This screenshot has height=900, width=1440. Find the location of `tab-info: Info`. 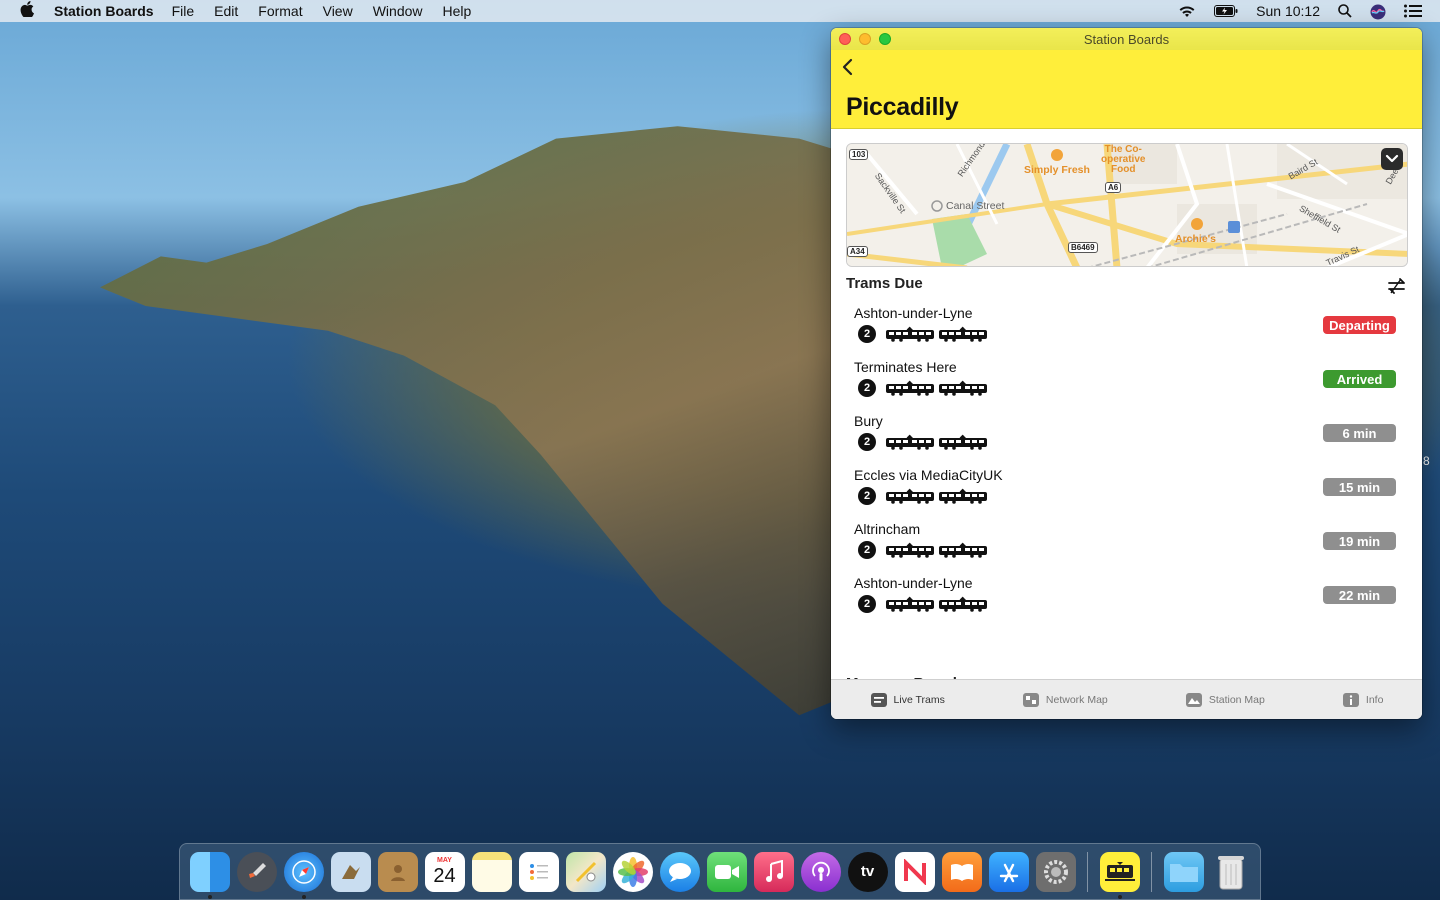

tab-info: Info is located at coordinates (1363, 700).